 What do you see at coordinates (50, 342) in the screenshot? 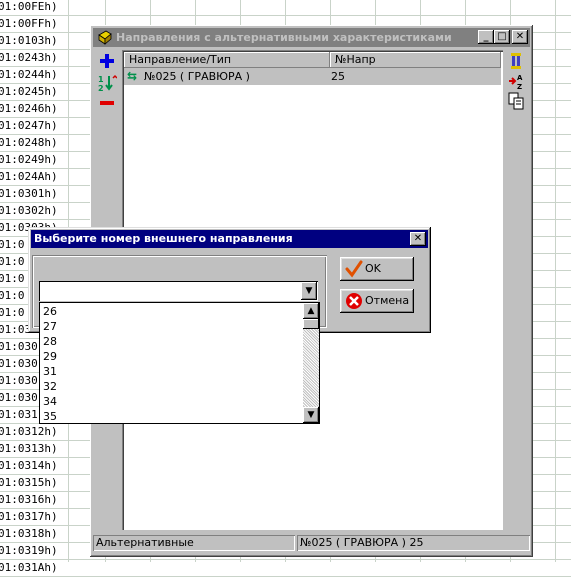
I see `dropdown-option: 28` at bounding box center [50, 342].